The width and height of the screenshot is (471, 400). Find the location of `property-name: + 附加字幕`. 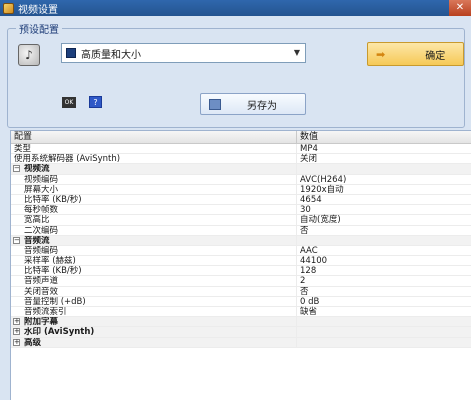

property-name: + 附加字幕 is located at coordinates (154, 322).